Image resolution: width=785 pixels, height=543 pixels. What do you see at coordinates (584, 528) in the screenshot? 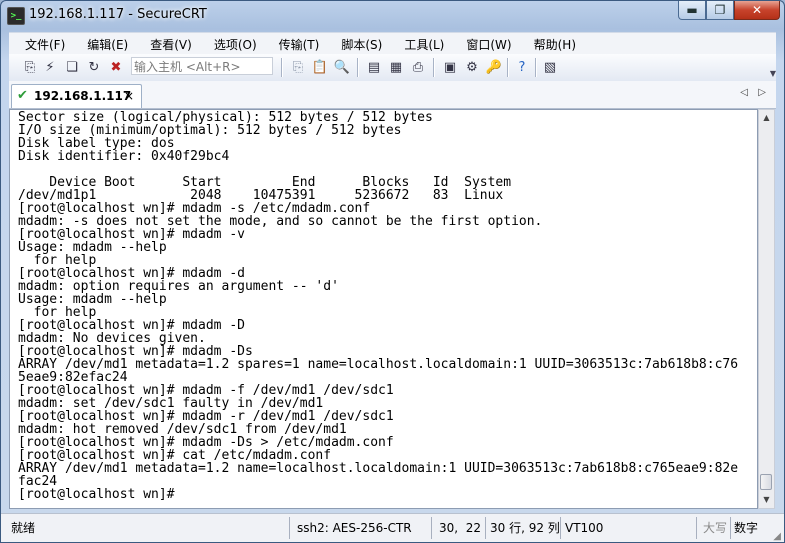
I see `status-terminal-type: VT100` at bounding box center [584, 528].